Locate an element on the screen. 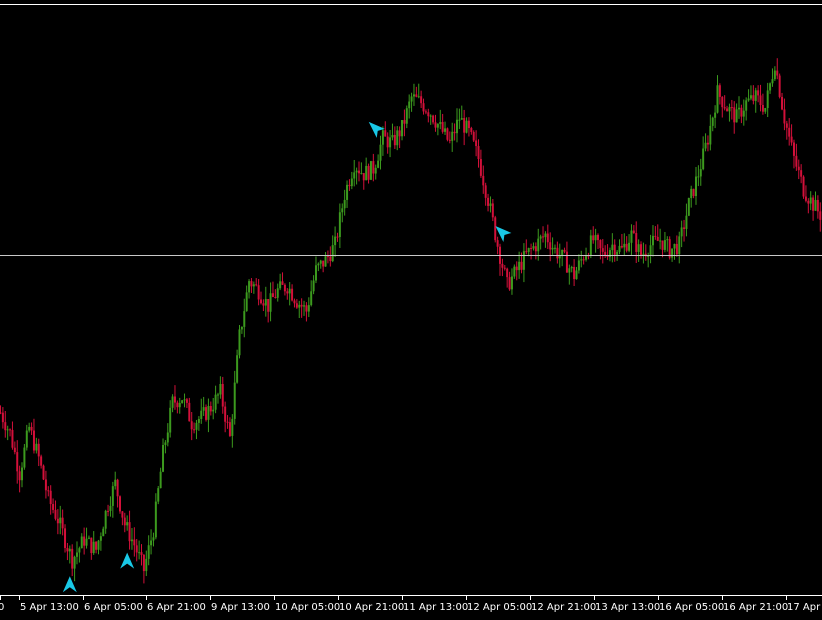 The width and height of the screenshot is (822, 620). x-tick-label: 11 Apr 13:00 is located at coordinates (435, 607).